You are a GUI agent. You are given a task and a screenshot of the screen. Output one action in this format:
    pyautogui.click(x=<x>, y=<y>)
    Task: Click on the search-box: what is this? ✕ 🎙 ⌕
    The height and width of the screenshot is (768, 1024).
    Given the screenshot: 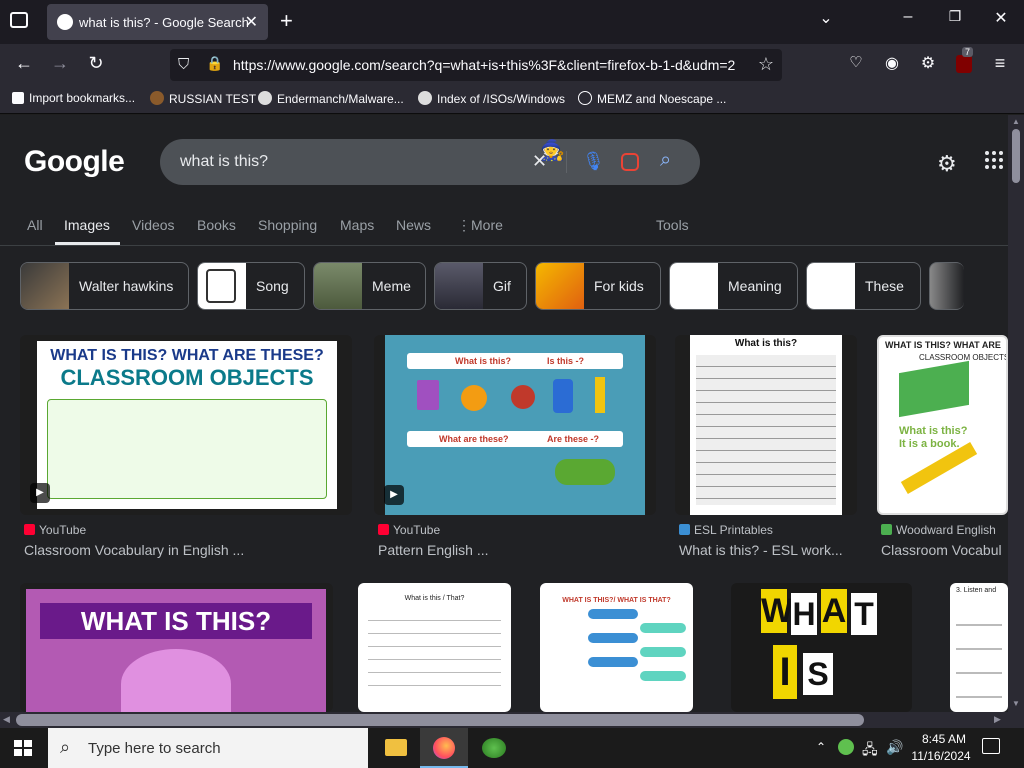 What is the action you would take?
    pyautogui.click(x=430, y=162)
    